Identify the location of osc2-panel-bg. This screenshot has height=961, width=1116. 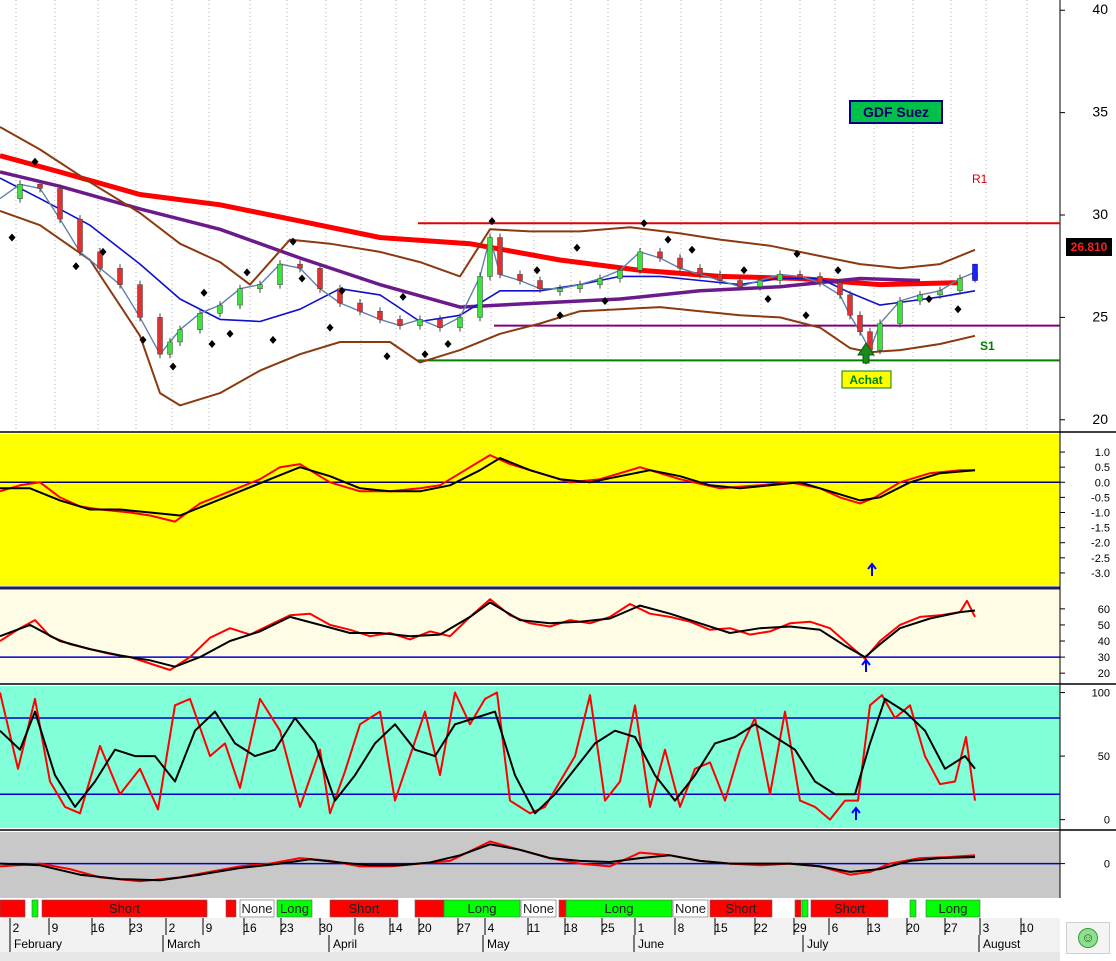
(530, 636).